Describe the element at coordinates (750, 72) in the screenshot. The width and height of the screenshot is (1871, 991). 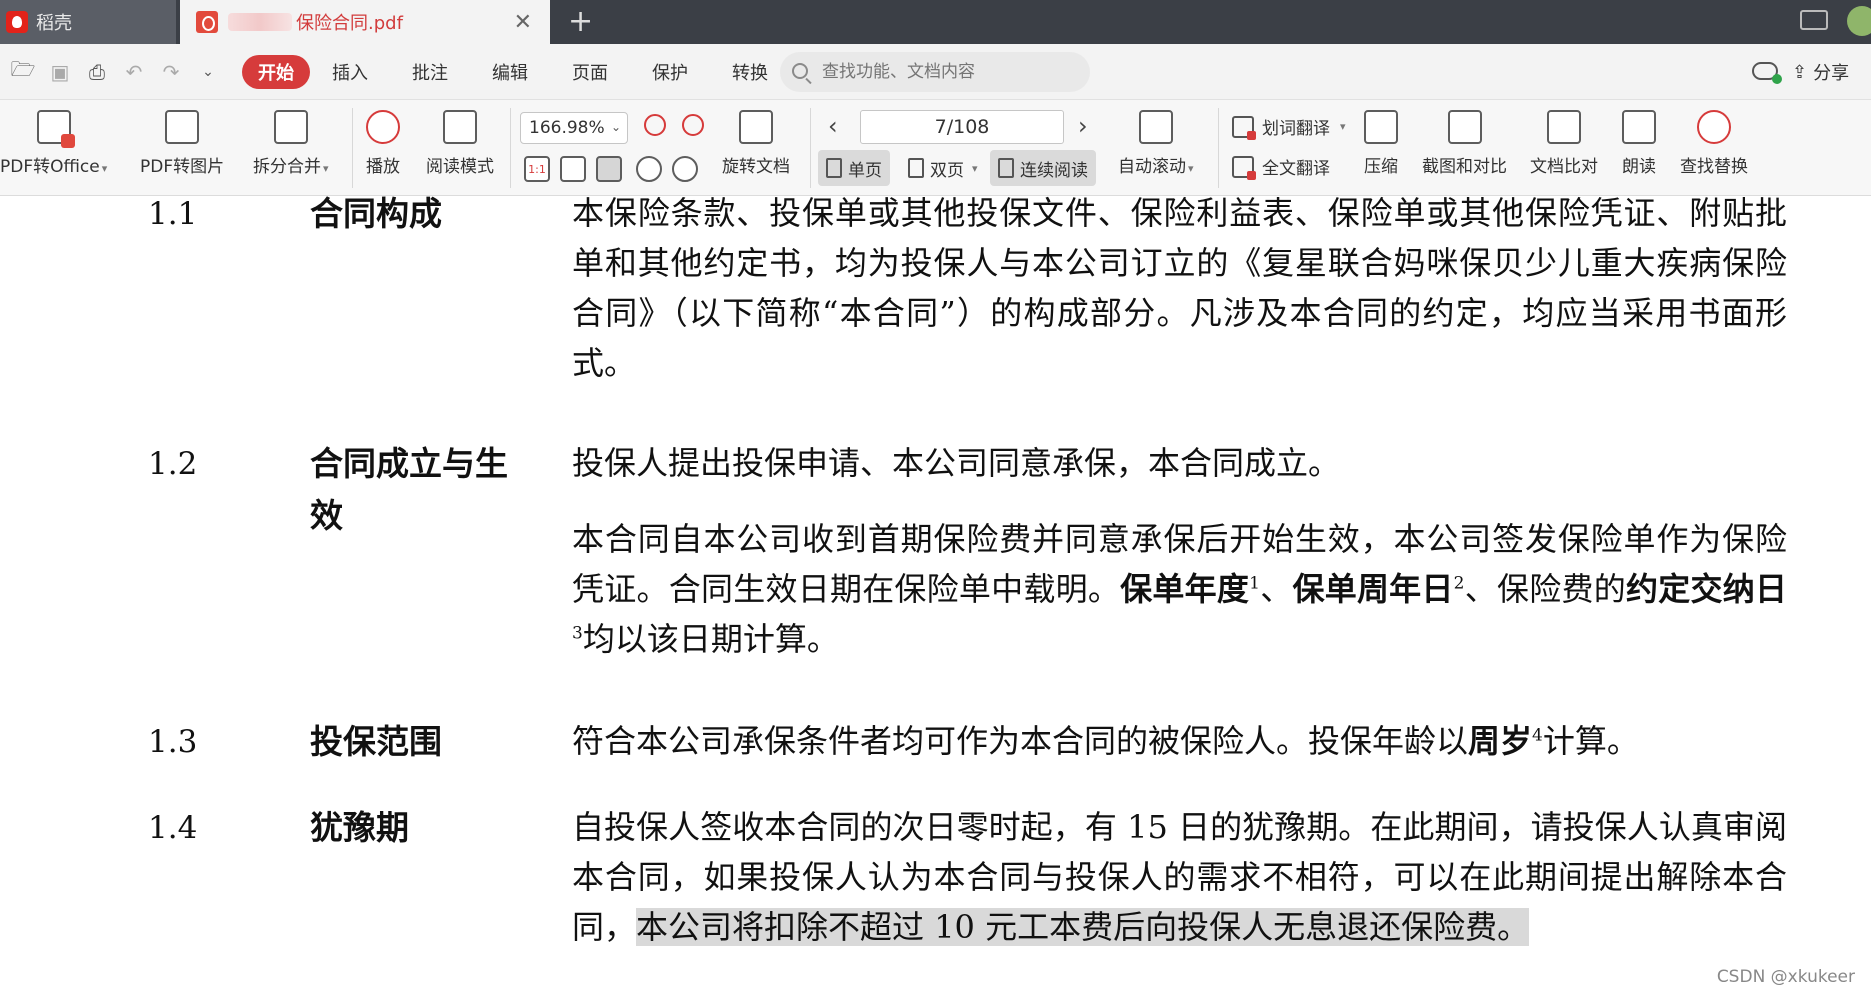
I see `menu-convert: 转换` at that location.